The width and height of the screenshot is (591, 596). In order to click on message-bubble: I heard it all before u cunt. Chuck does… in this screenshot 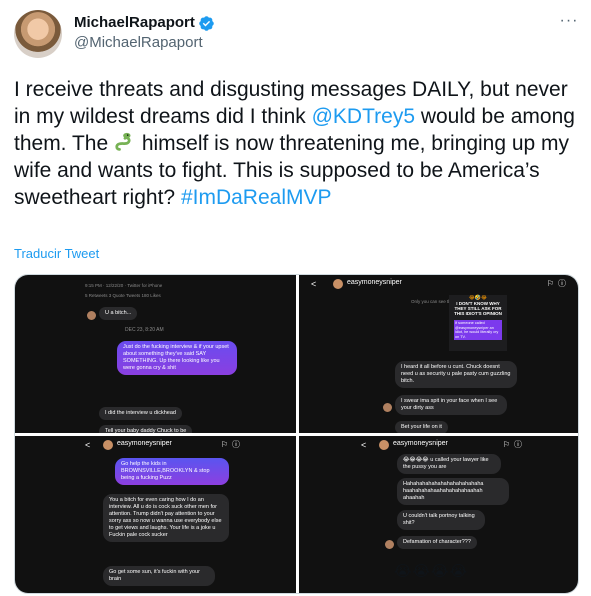, I will do `click(456, 374)`.